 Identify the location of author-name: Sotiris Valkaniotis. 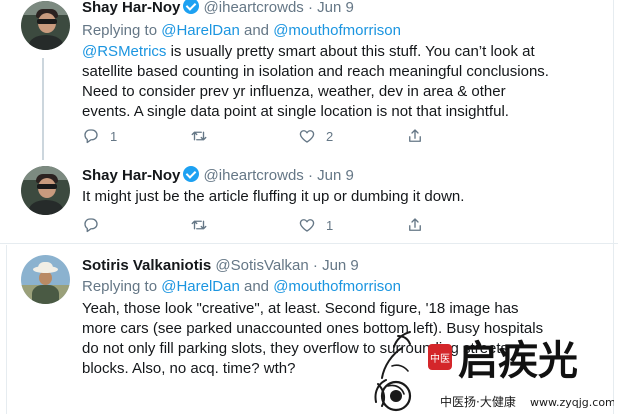
(146, 265).